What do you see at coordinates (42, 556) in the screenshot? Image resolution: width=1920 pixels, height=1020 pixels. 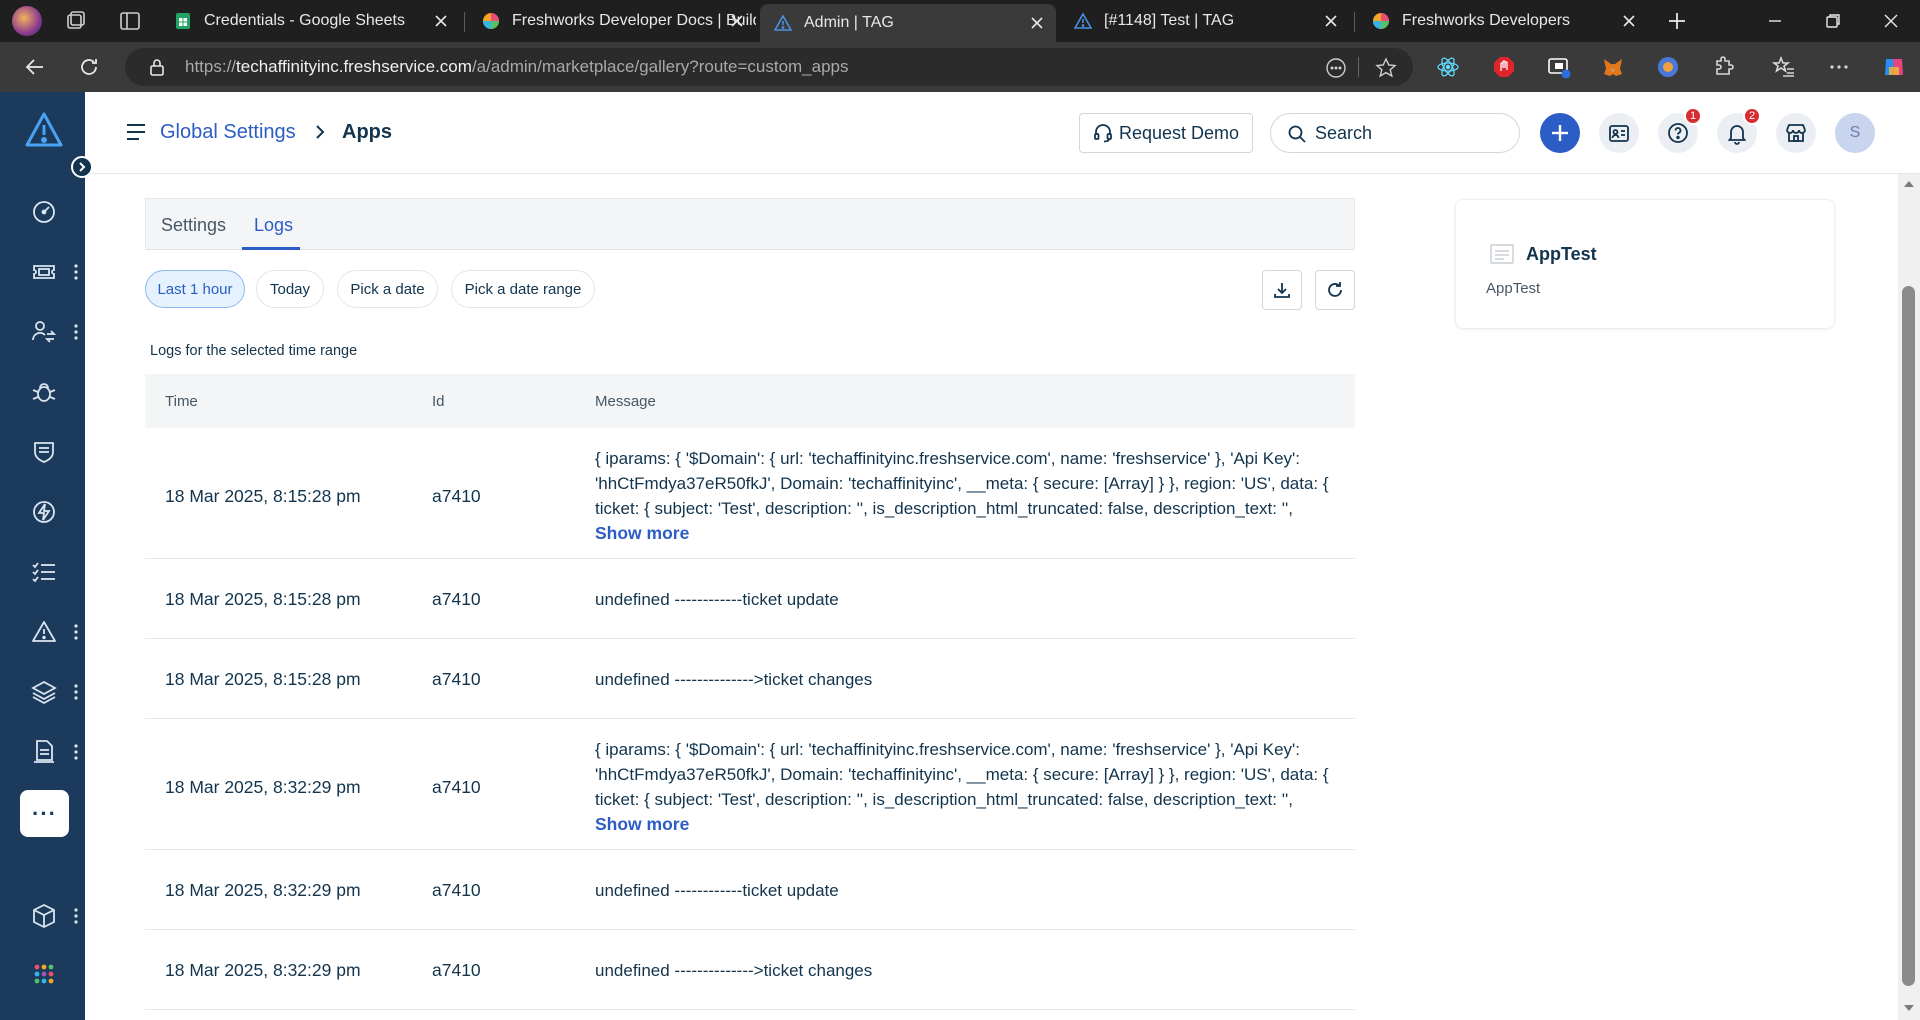 I see `left-navigation: ···` at bounding box center [42, 556].